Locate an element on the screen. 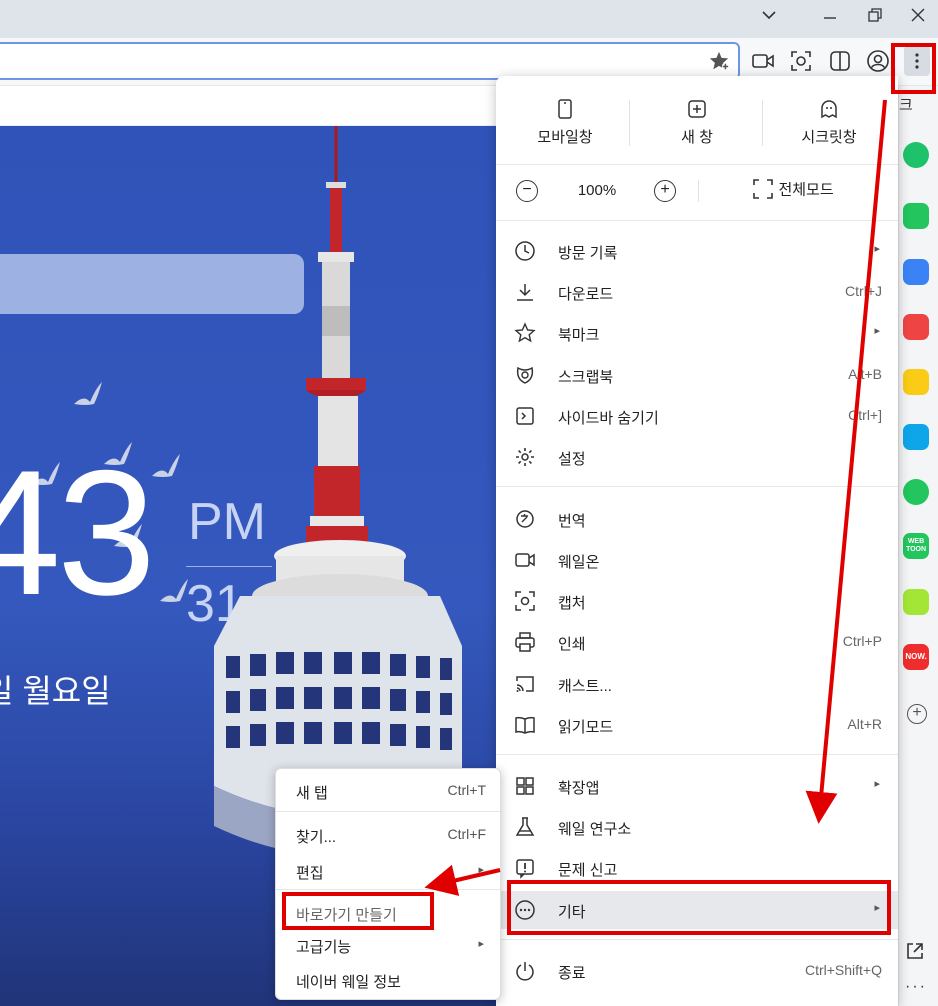 The height and width of the screenshot is (1006, 938). close-icon is located at coordinates (918, 15).